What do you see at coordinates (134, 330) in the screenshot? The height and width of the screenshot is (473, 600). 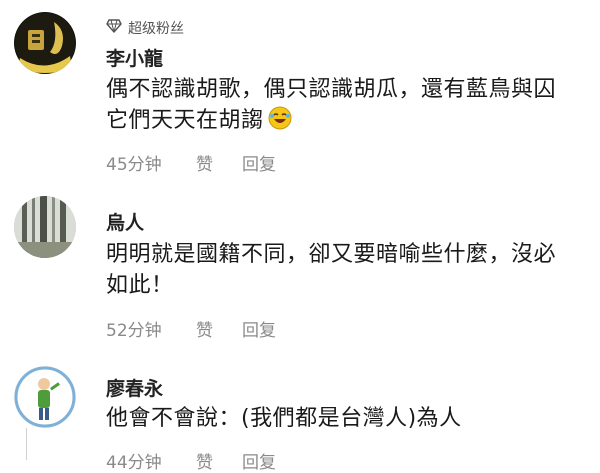 I see `timestamp: 52分钟` at bounding box center [134, 330].